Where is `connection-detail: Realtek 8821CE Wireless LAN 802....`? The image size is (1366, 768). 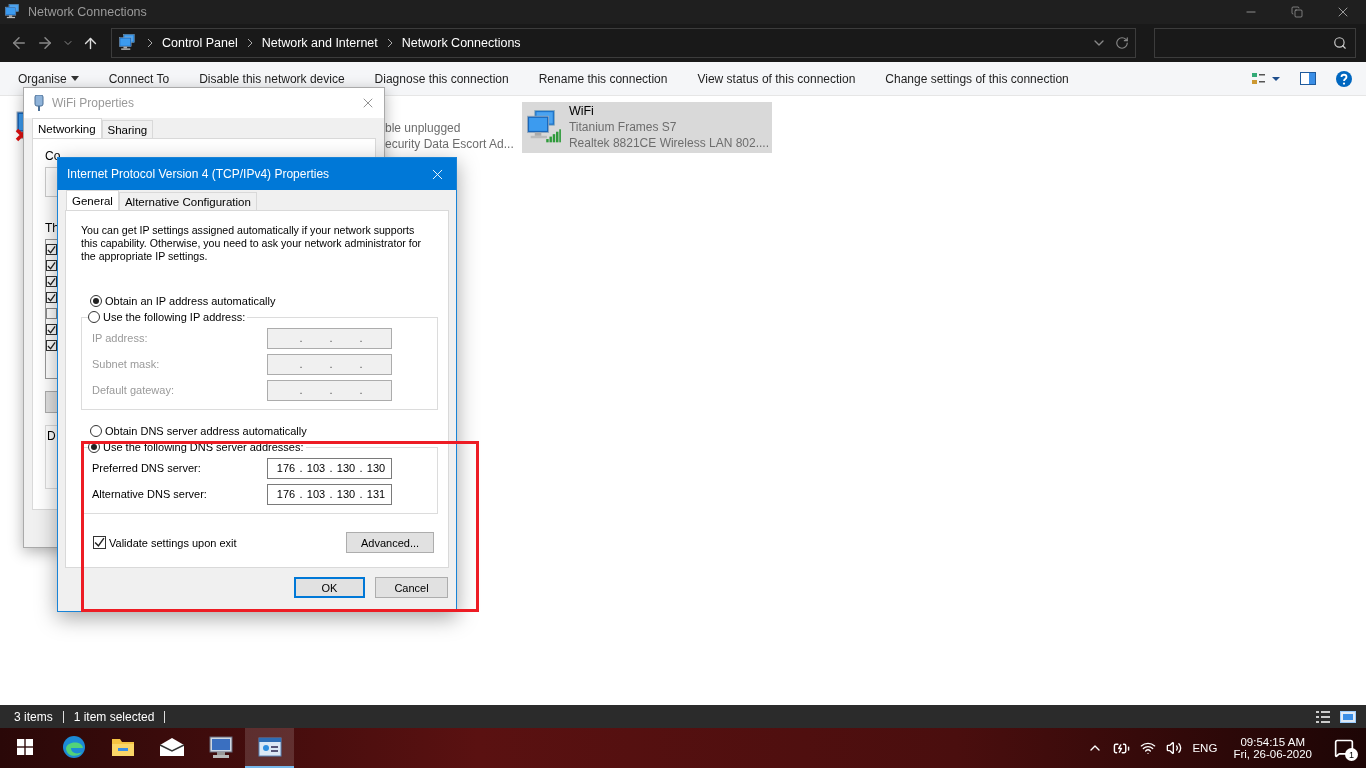
connection-detail: Realtek 8821CE Wireless LAN 802.... is located at coordinates (668, 143).